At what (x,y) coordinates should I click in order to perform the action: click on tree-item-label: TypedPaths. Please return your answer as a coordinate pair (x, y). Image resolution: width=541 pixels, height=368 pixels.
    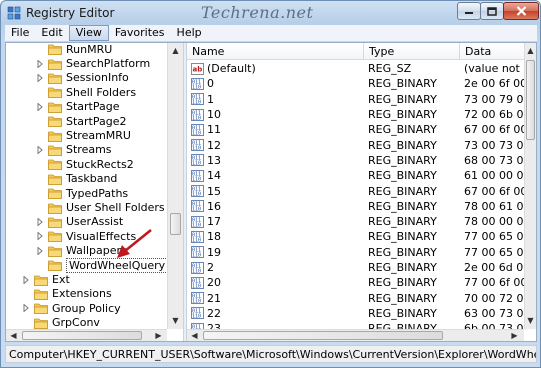
    Looking at the image, I should click on (97, 193).